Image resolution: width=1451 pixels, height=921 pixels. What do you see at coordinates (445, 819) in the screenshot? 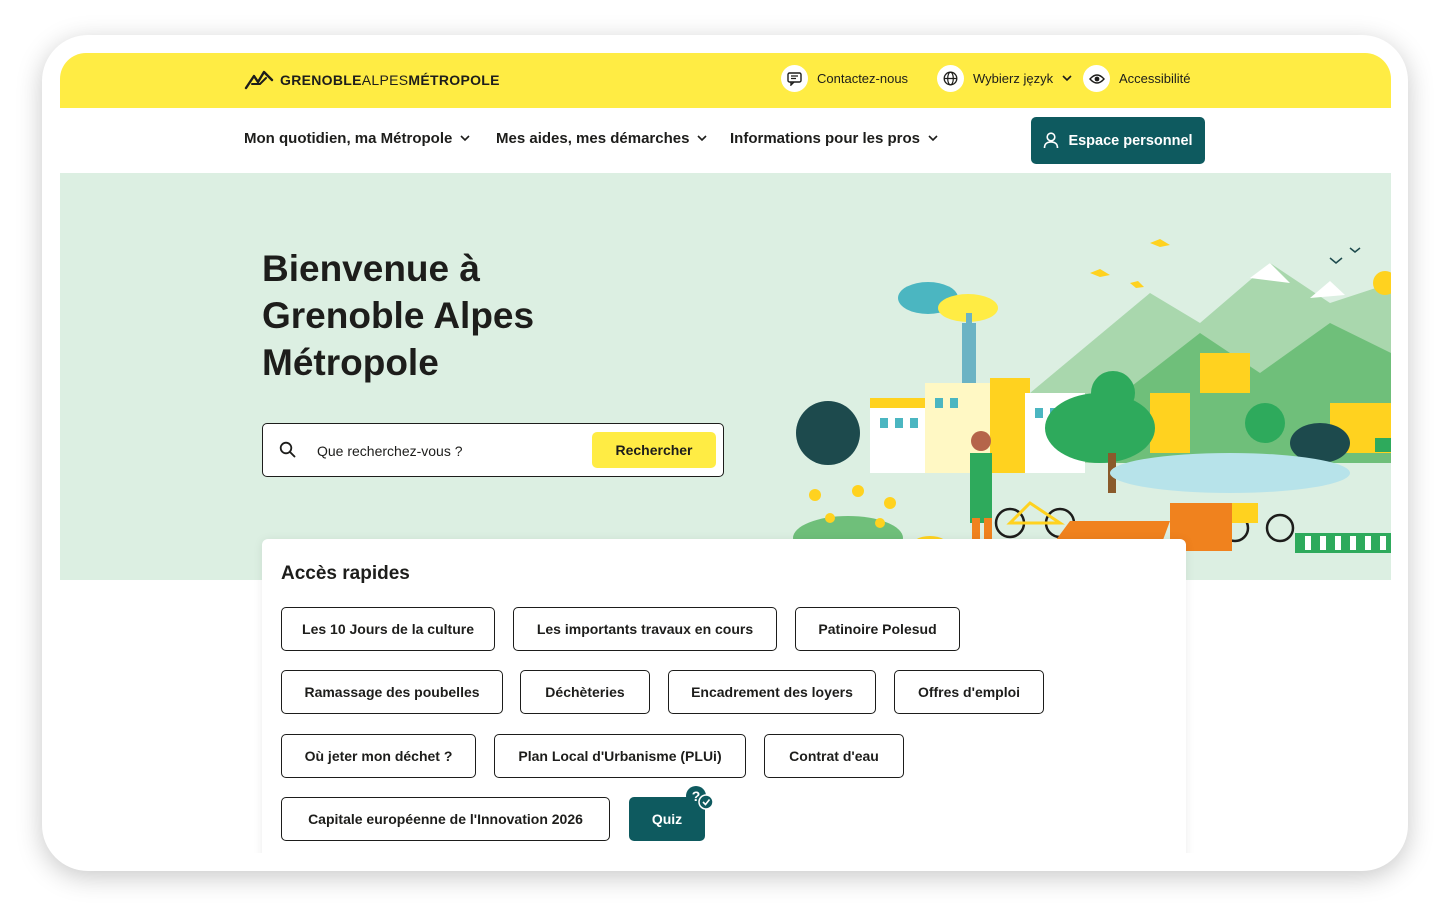
I see `quick-link-capitale-innovation: Capitale européenne de l'Innovation 2026` at bounding box center [445, 819].